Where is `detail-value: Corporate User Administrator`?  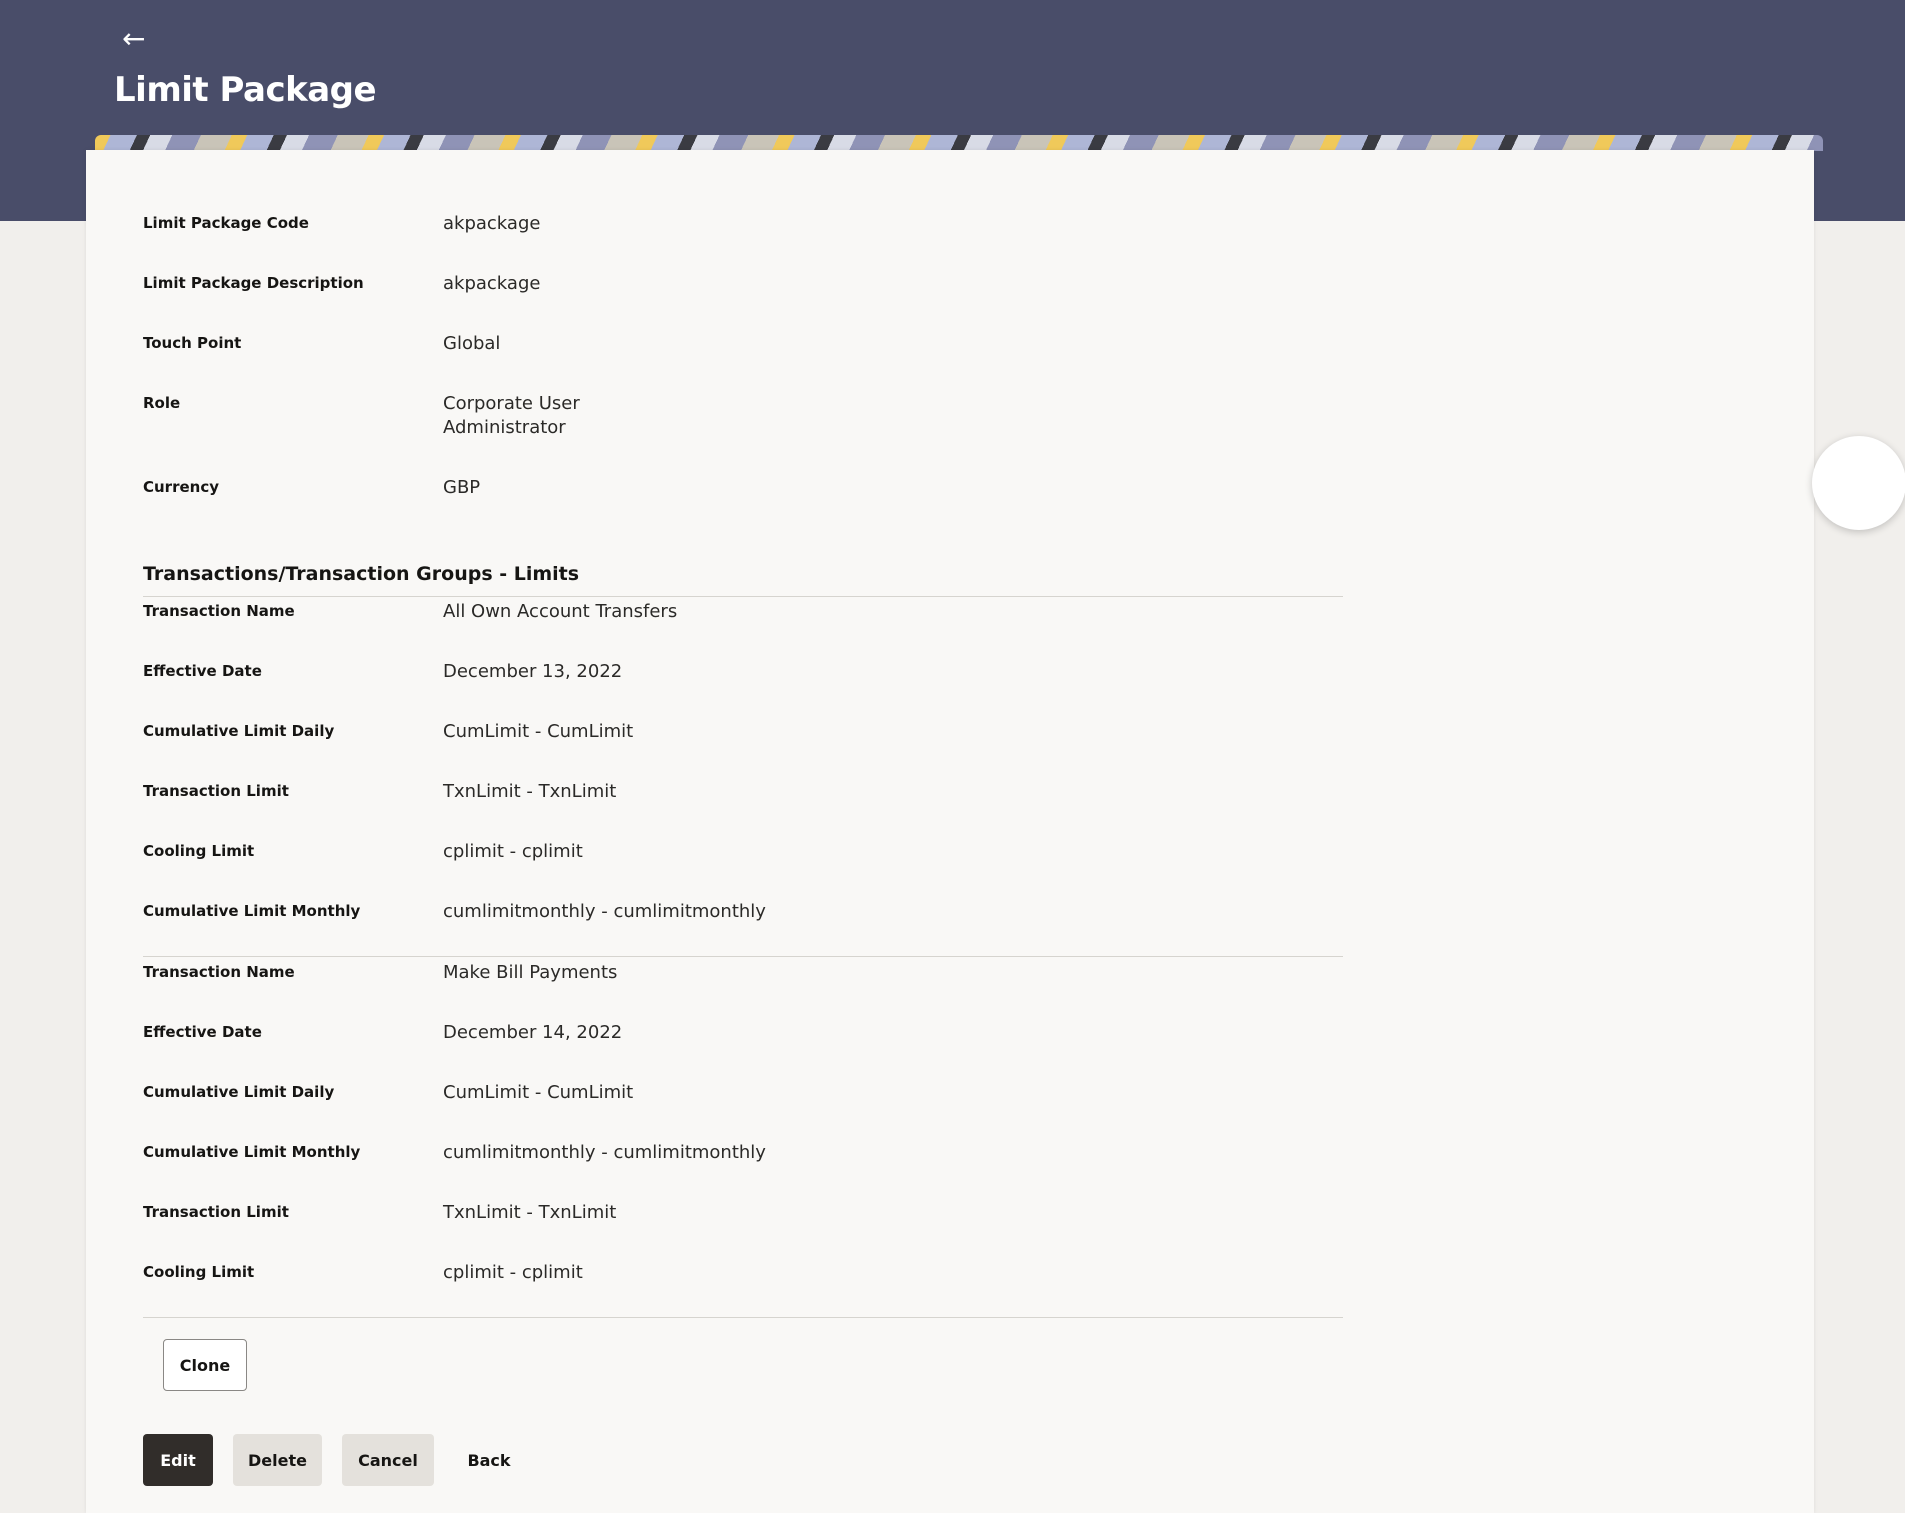 detail-value: Corporate User Administrator is located at coordinates (511, 415).